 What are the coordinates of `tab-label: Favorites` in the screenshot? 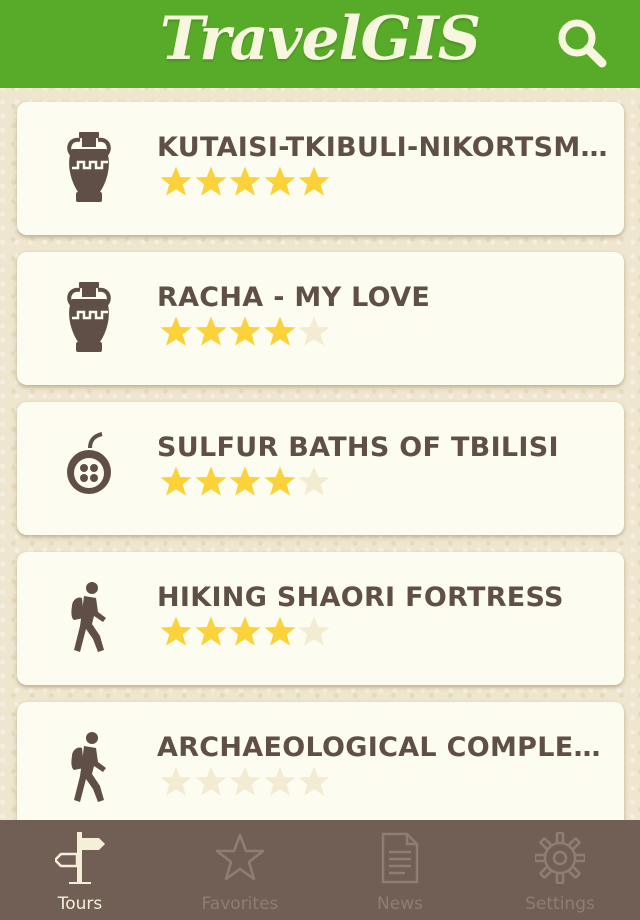 It's located at (240, 904).